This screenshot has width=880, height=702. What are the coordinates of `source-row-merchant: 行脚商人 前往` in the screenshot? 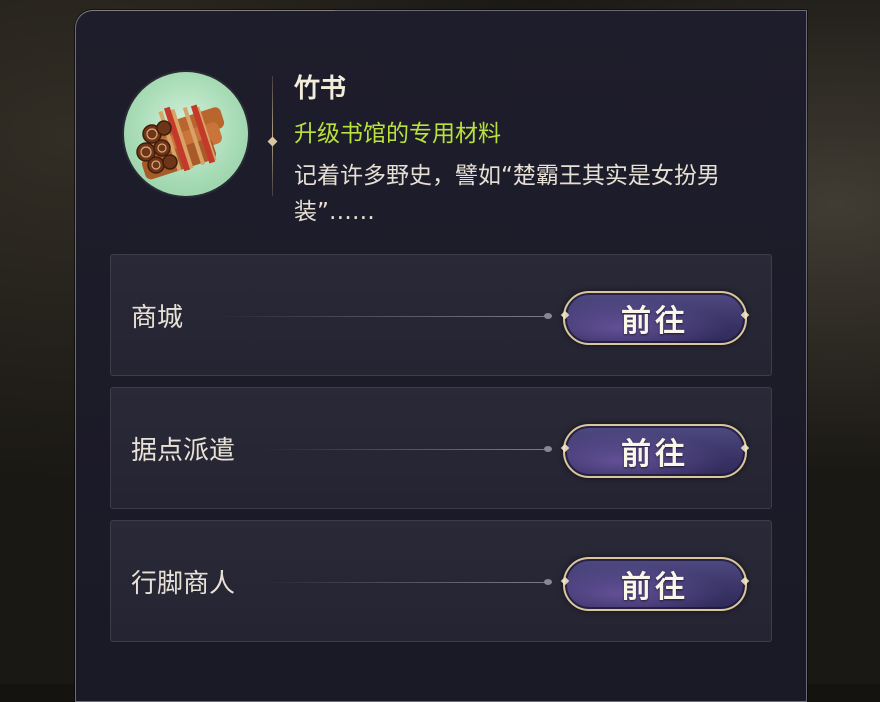 It's located at (441, 581).